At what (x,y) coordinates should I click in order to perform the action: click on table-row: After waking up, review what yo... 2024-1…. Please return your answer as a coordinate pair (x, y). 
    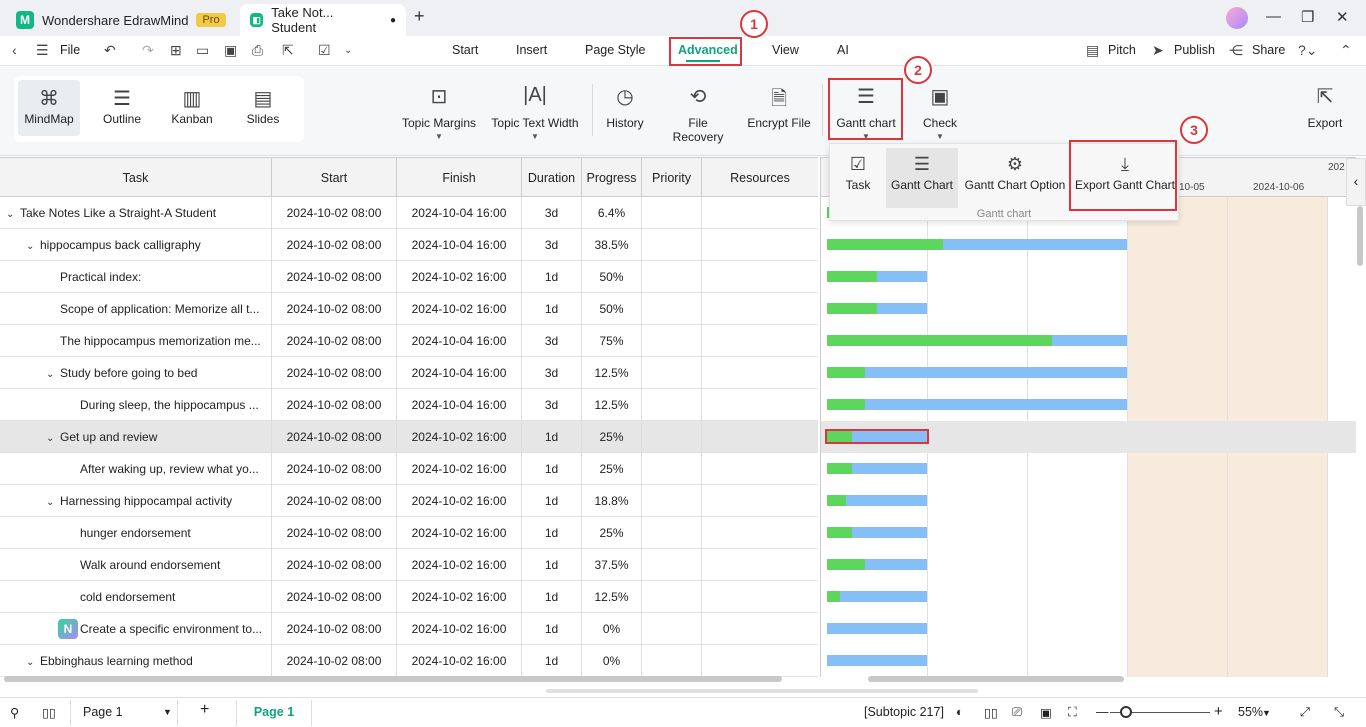
    Looking at the image, I should click on (409, 469).